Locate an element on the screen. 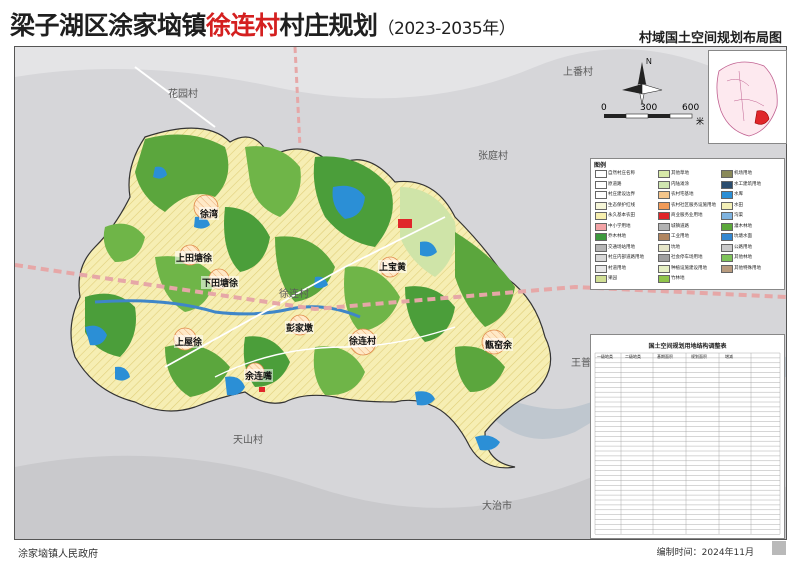 The width and height of the screenshot is (800, 566). scale-tick-600: 600 is located at coordinates (691, 108).